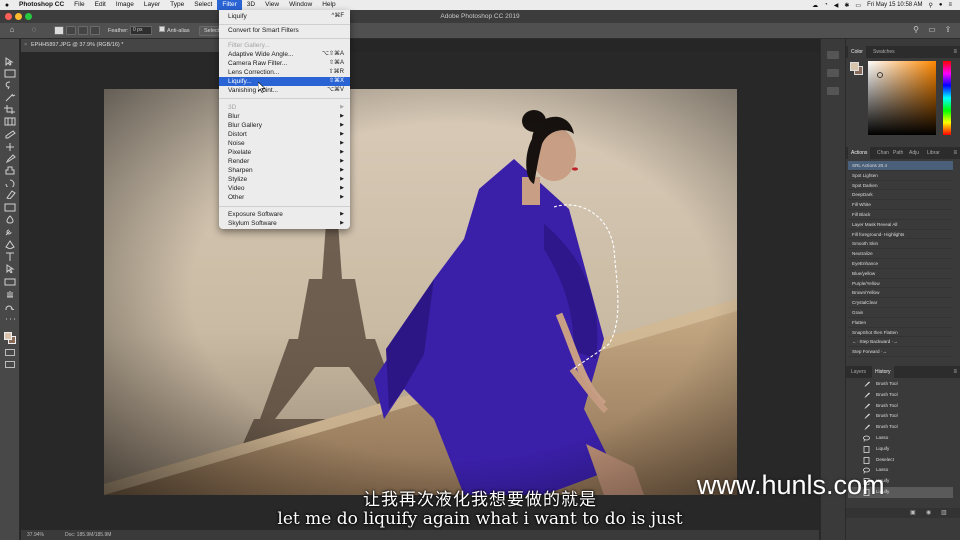 The height and width of the screenshot is (540, 960). I want to click on tab-paths: Path, so click(898, 153).